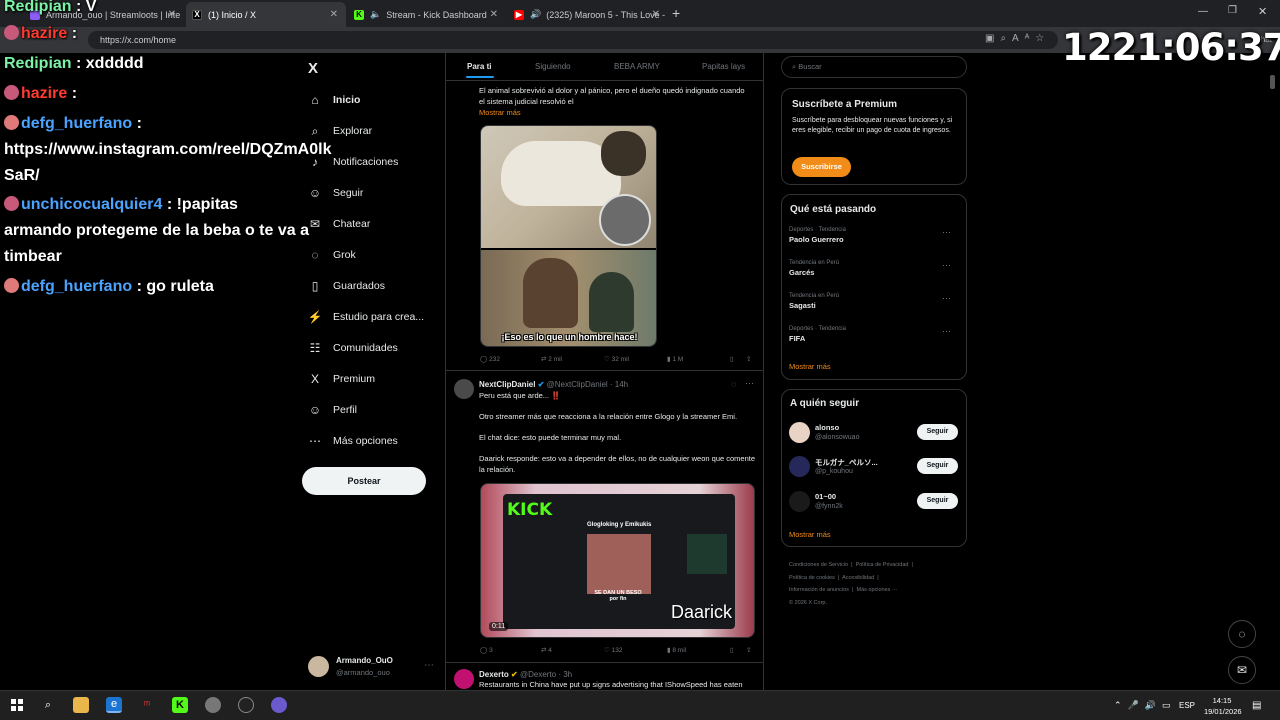 This screenshot has width=1280, height=720. I want to click on nav-item-8: ☷ Comunidades, so click(353, 348).